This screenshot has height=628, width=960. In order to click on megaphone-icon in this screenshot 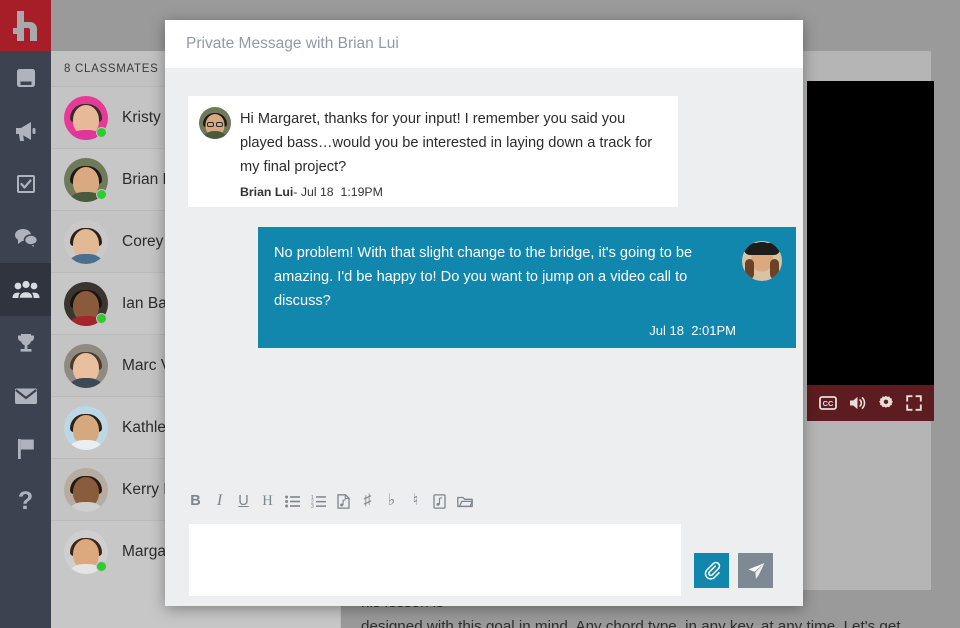, I will do `click(25, 131)`.